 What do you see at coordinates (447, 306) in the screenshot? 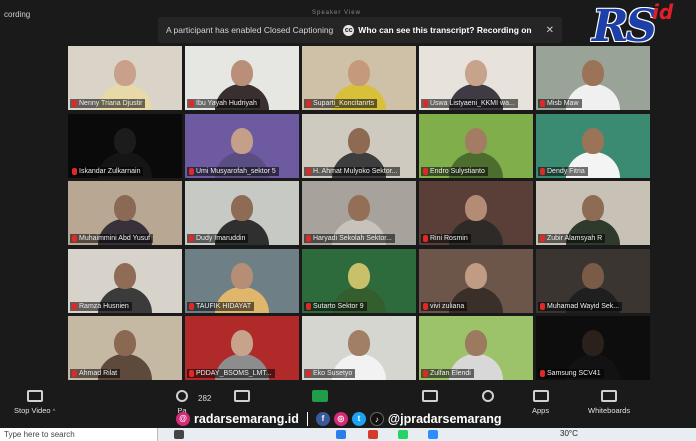
I see `participant-name: vivi zuliana` at bounding box center [447, 306].